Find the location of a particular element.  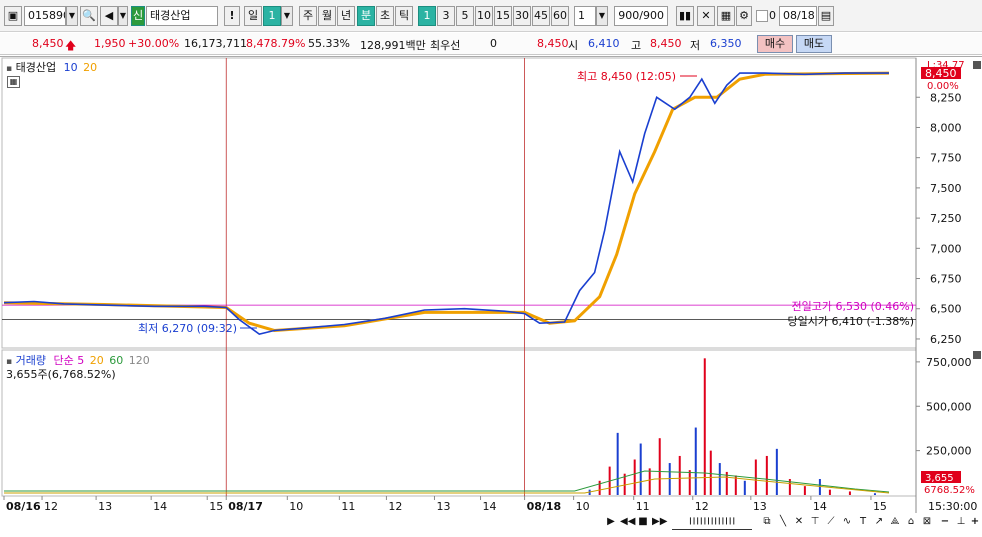

x-tick-label: 15 is located at coordinates (216, 506).